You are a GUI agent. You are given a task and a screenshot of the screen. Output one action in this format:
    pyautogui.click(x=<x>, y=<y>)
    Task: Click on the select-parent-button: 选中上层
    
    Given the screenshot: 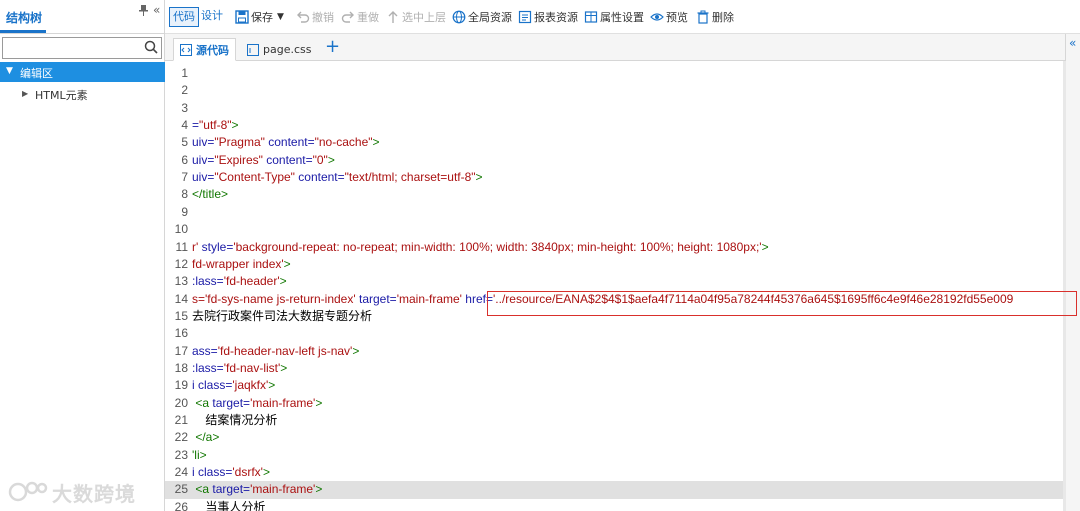 What is the action you would take?
    pyautogui.click(x=416, y=17)
    